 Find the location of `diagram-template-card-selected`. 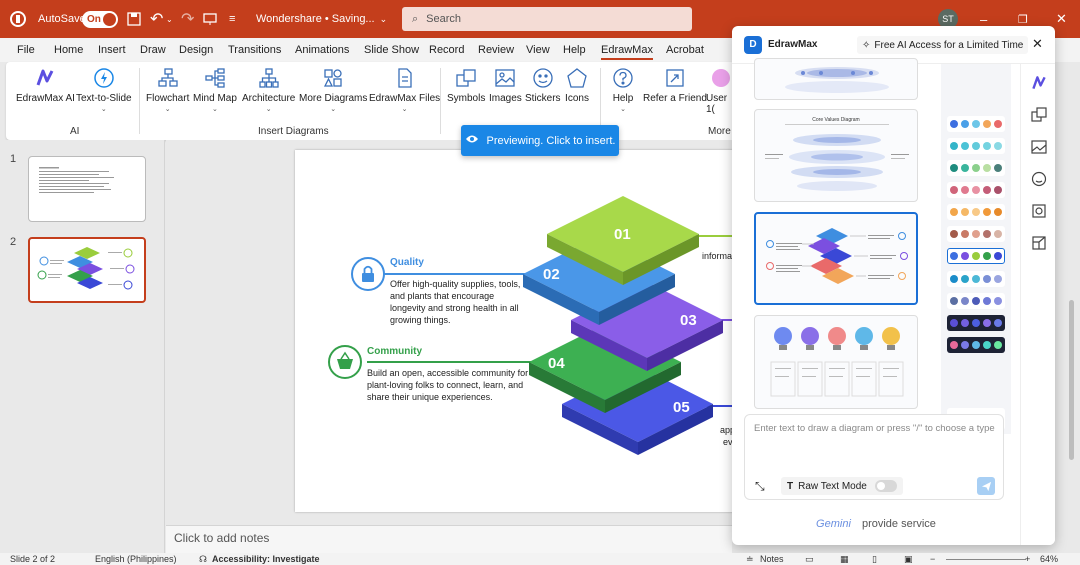

diagram-template-card-selected is located at coordinates (836, 258).